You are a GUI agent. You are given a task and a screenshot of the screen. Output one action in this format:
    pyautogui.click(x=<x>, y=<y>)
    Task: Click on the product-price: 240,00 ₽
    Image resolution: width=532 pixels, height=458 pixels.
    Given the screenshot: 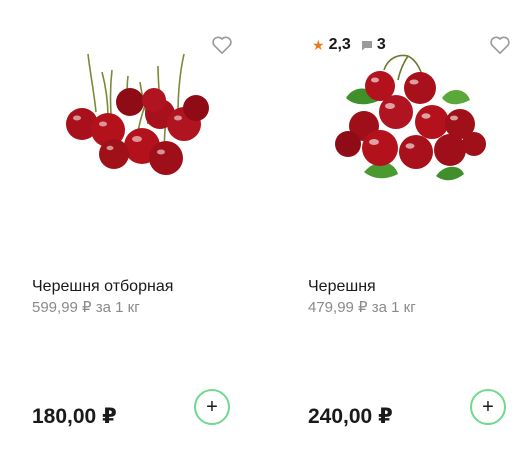 What is the action you would take?
    pyautogui.click(x=350, y=416)
    